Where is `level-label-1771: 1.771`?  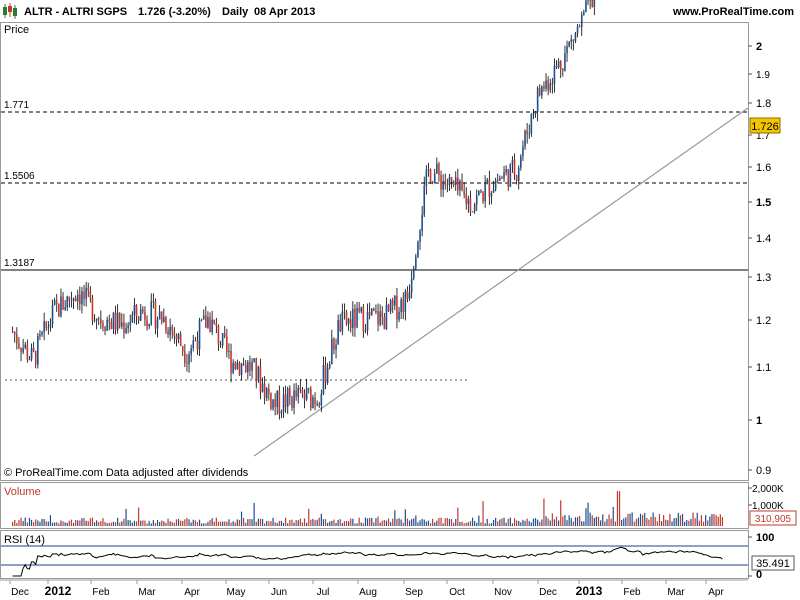
level-label-1771: 1.771 is located at coordinates (16, 105).